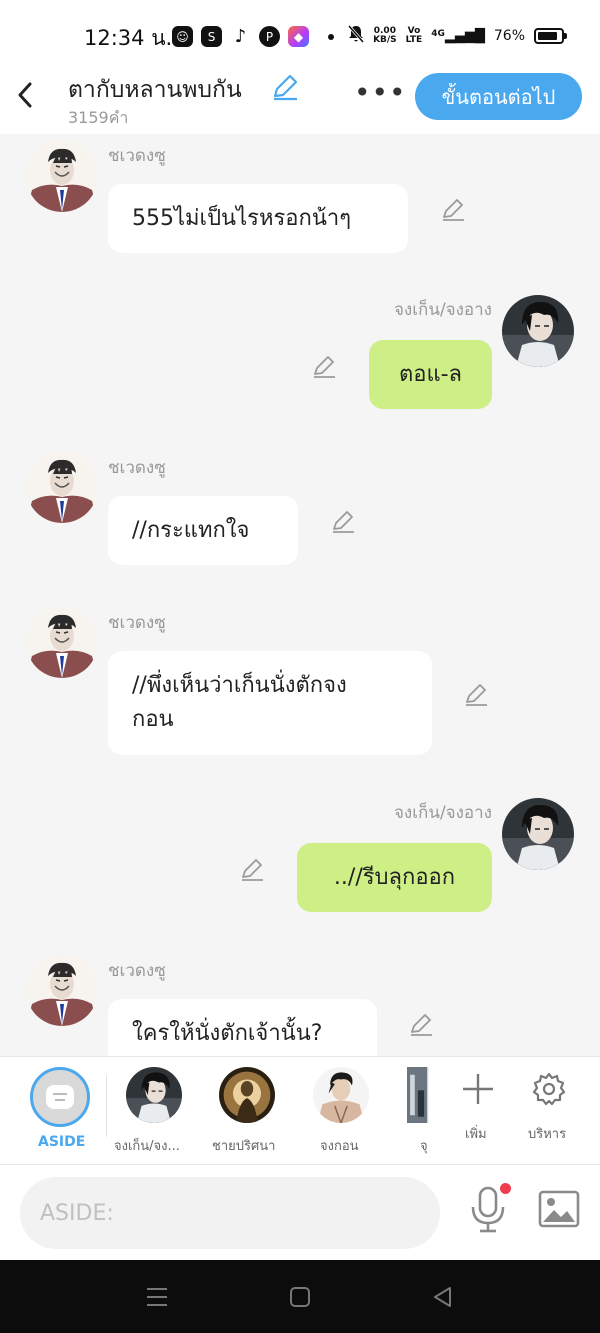  Describe the element at coordinates (356, 36) in the screenshot. I see `mute-bell-icon` at that location.